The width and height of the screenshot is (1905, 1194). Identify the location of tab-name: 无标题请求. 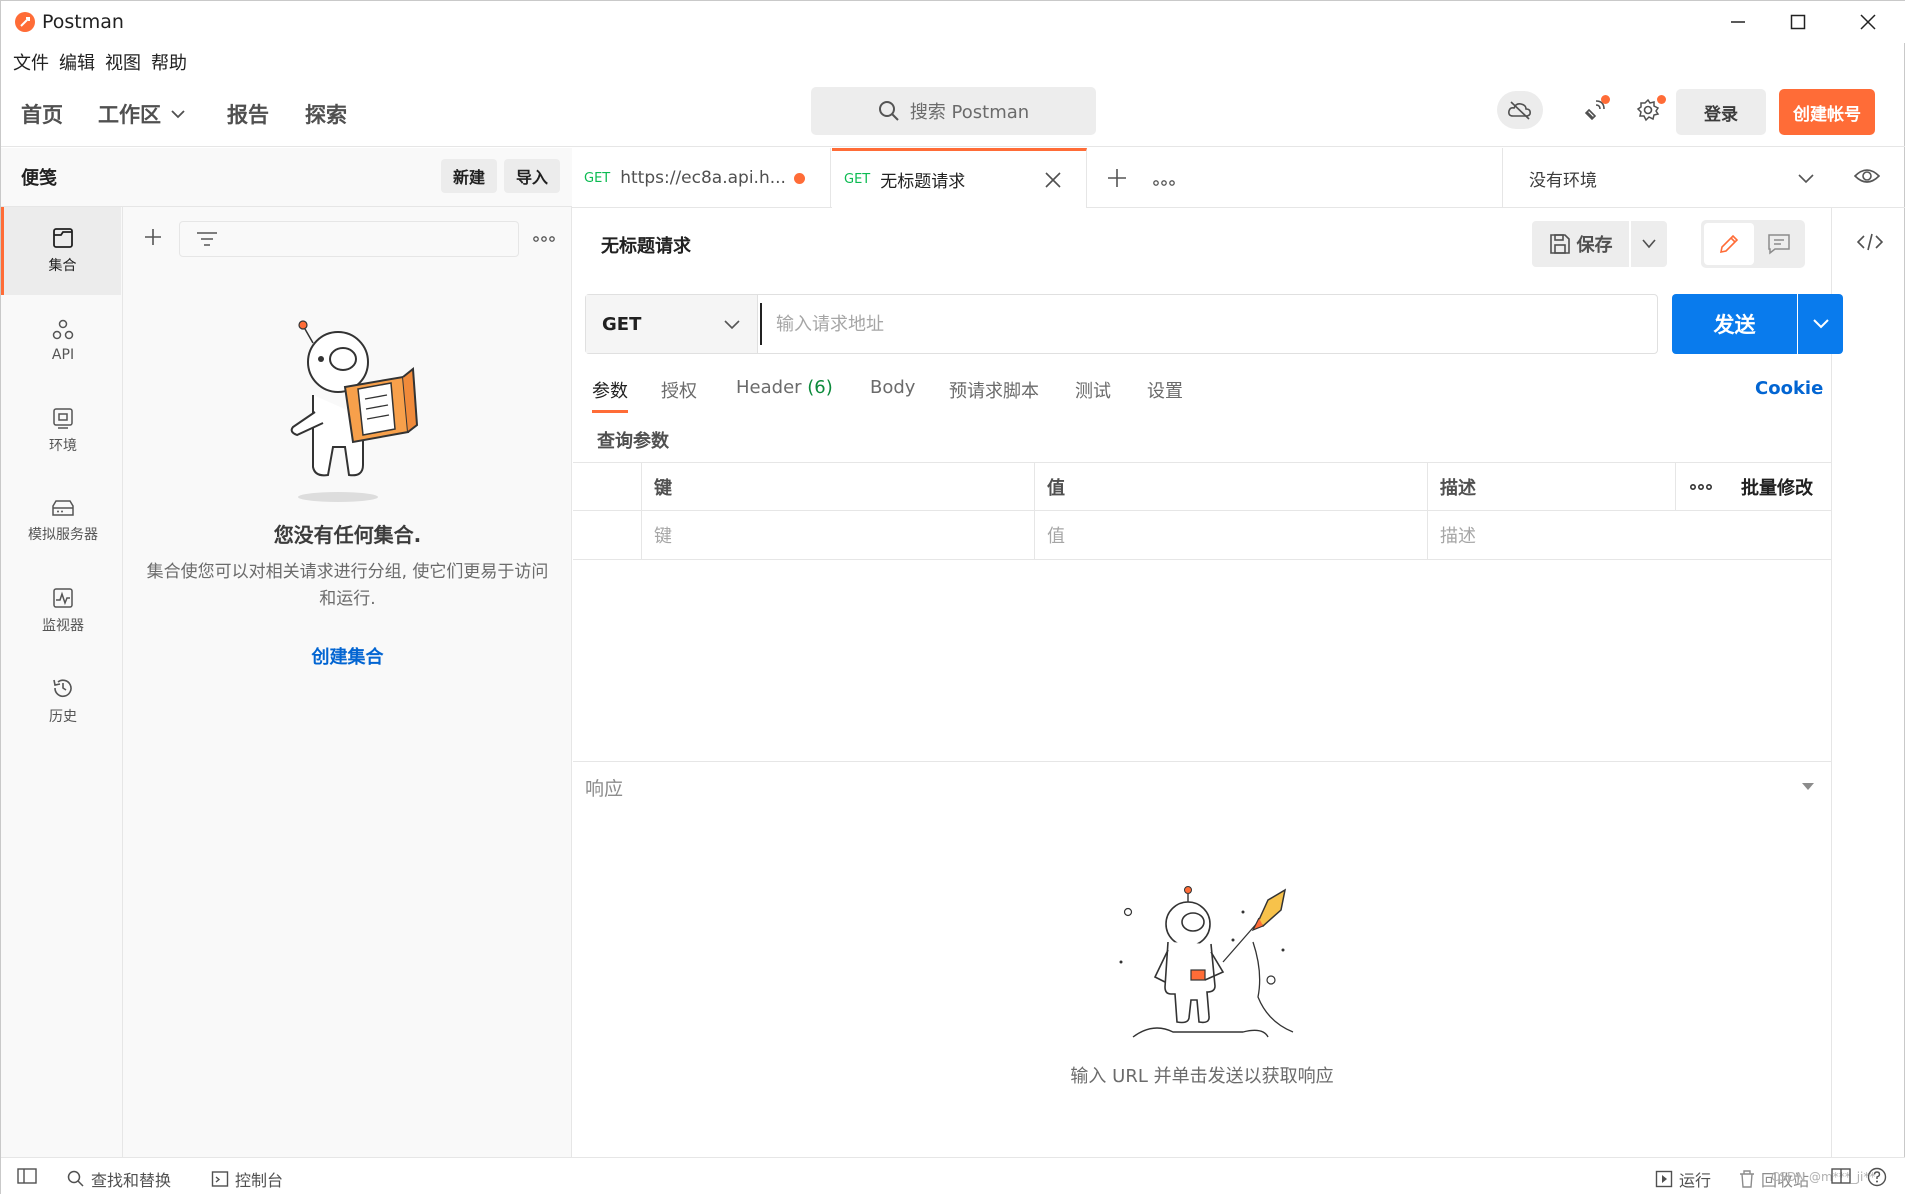
(923, 182).